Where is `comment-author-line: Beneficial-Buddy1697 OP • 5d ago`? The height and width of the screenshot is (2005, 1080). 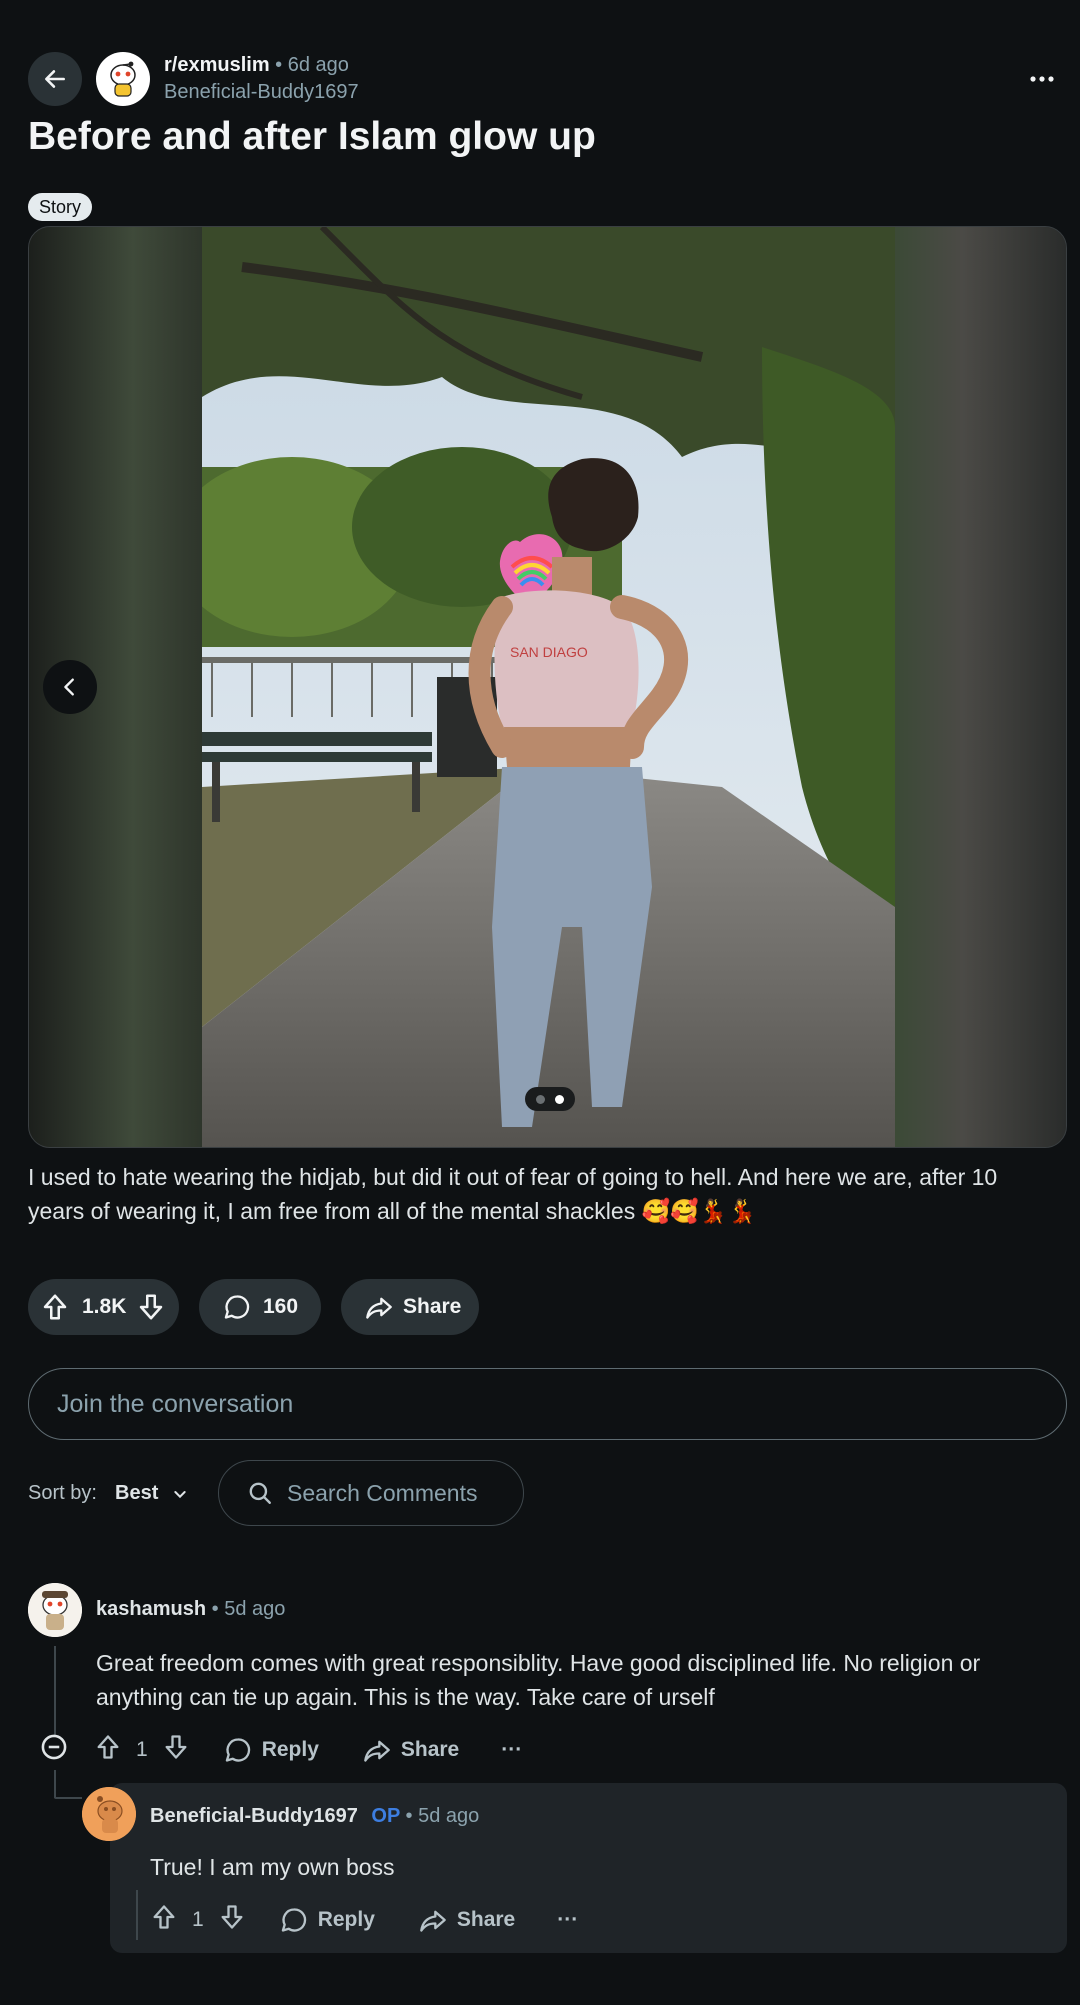
comment-author-line: Beneficial-Buddy1697 OP • 5d ago is located at coordinates (314, 1816).